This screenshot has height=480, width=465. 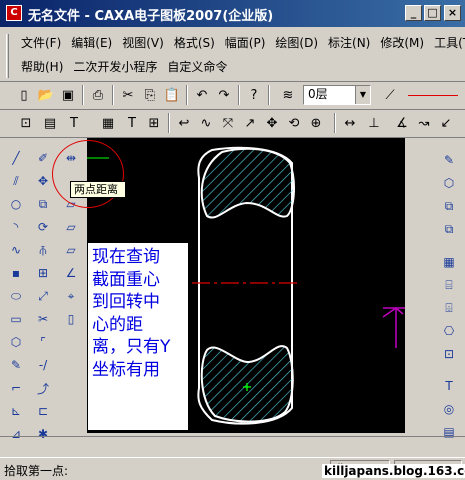 What do you see at coordinates (71, 250) in the screenshot?
I see `perimeter-query-icon: ▱` at bounding box center [71, 250].